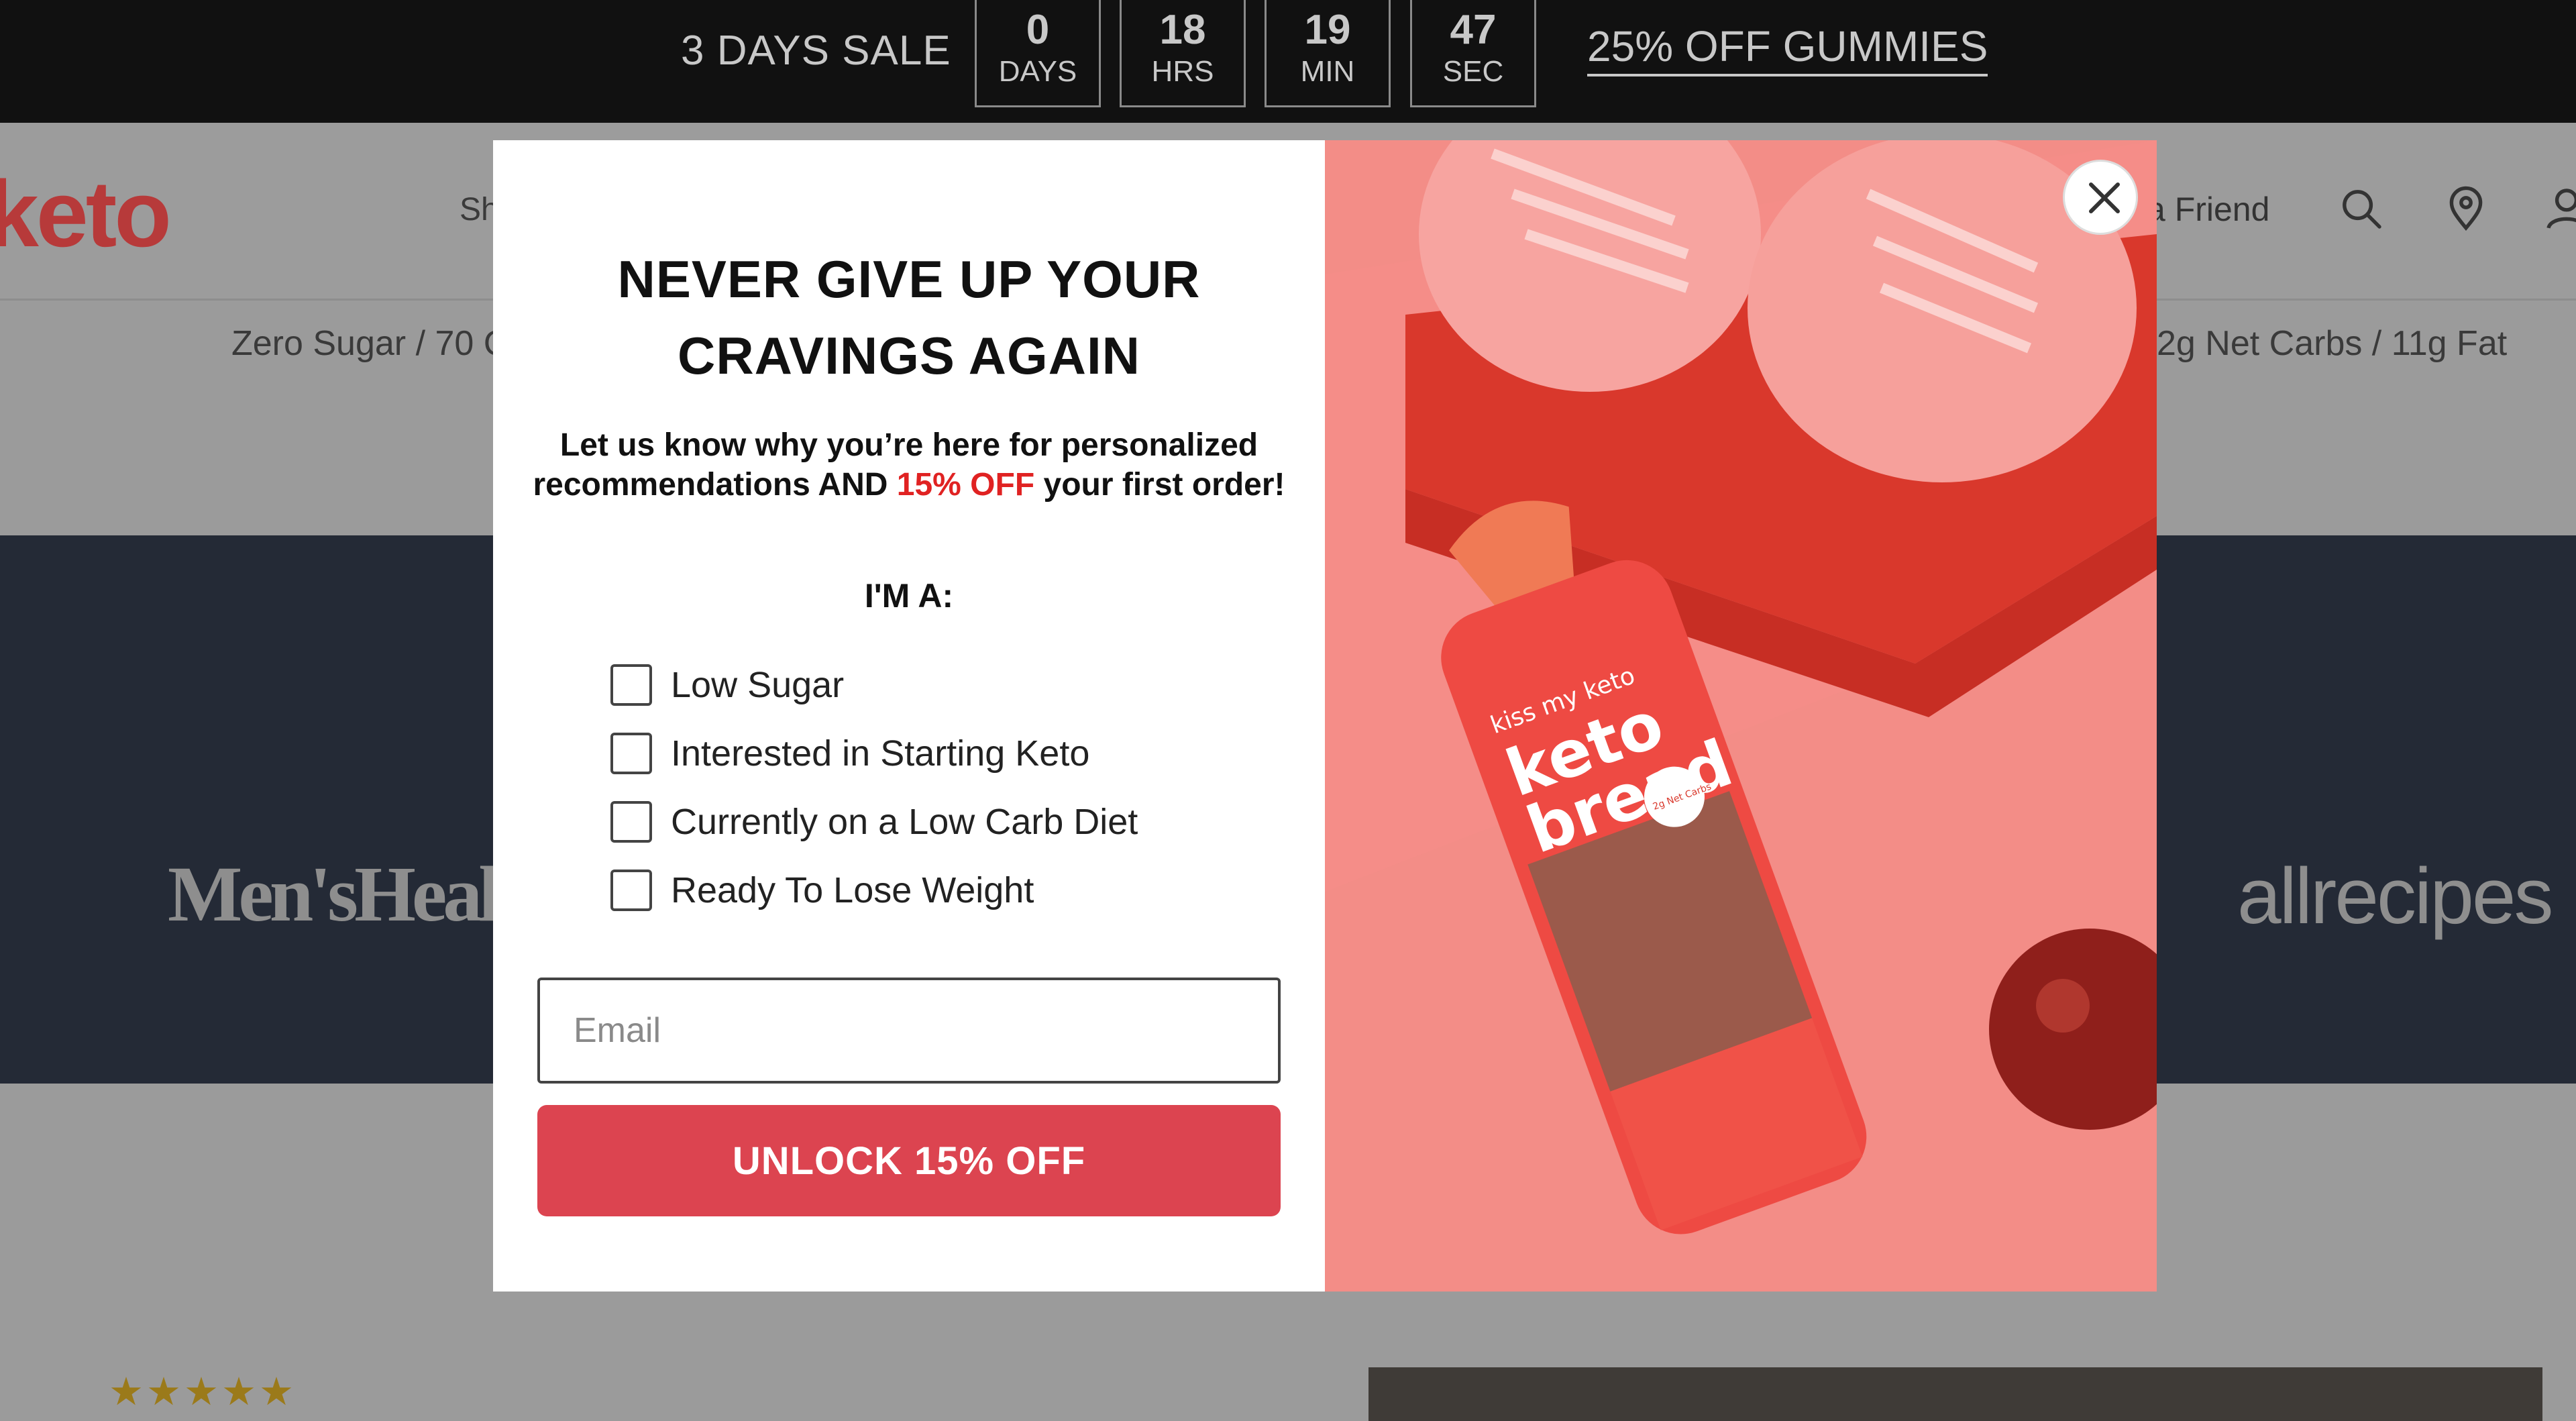 The image size is (2576, 1421). I want to click on heading-line: CRAVINGS AGAIN, so click(909, 355).